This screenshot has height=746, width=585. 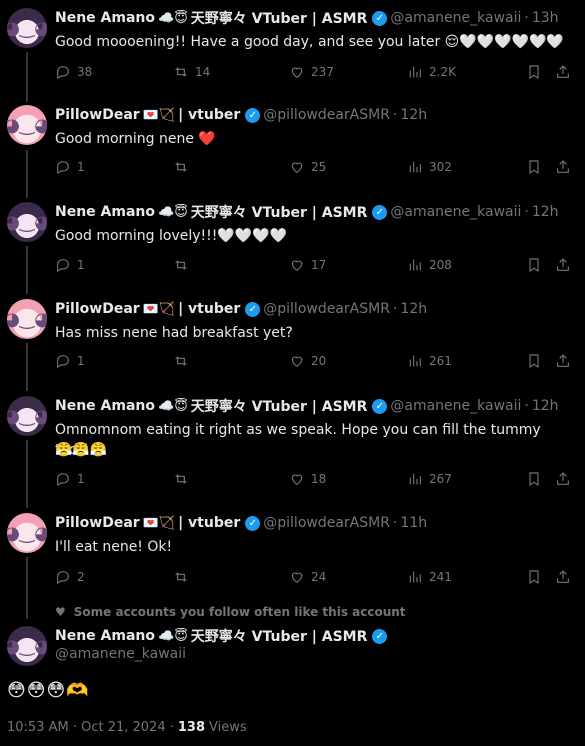 I want to click on timestamp: 11h, so click(x=413, y=523).